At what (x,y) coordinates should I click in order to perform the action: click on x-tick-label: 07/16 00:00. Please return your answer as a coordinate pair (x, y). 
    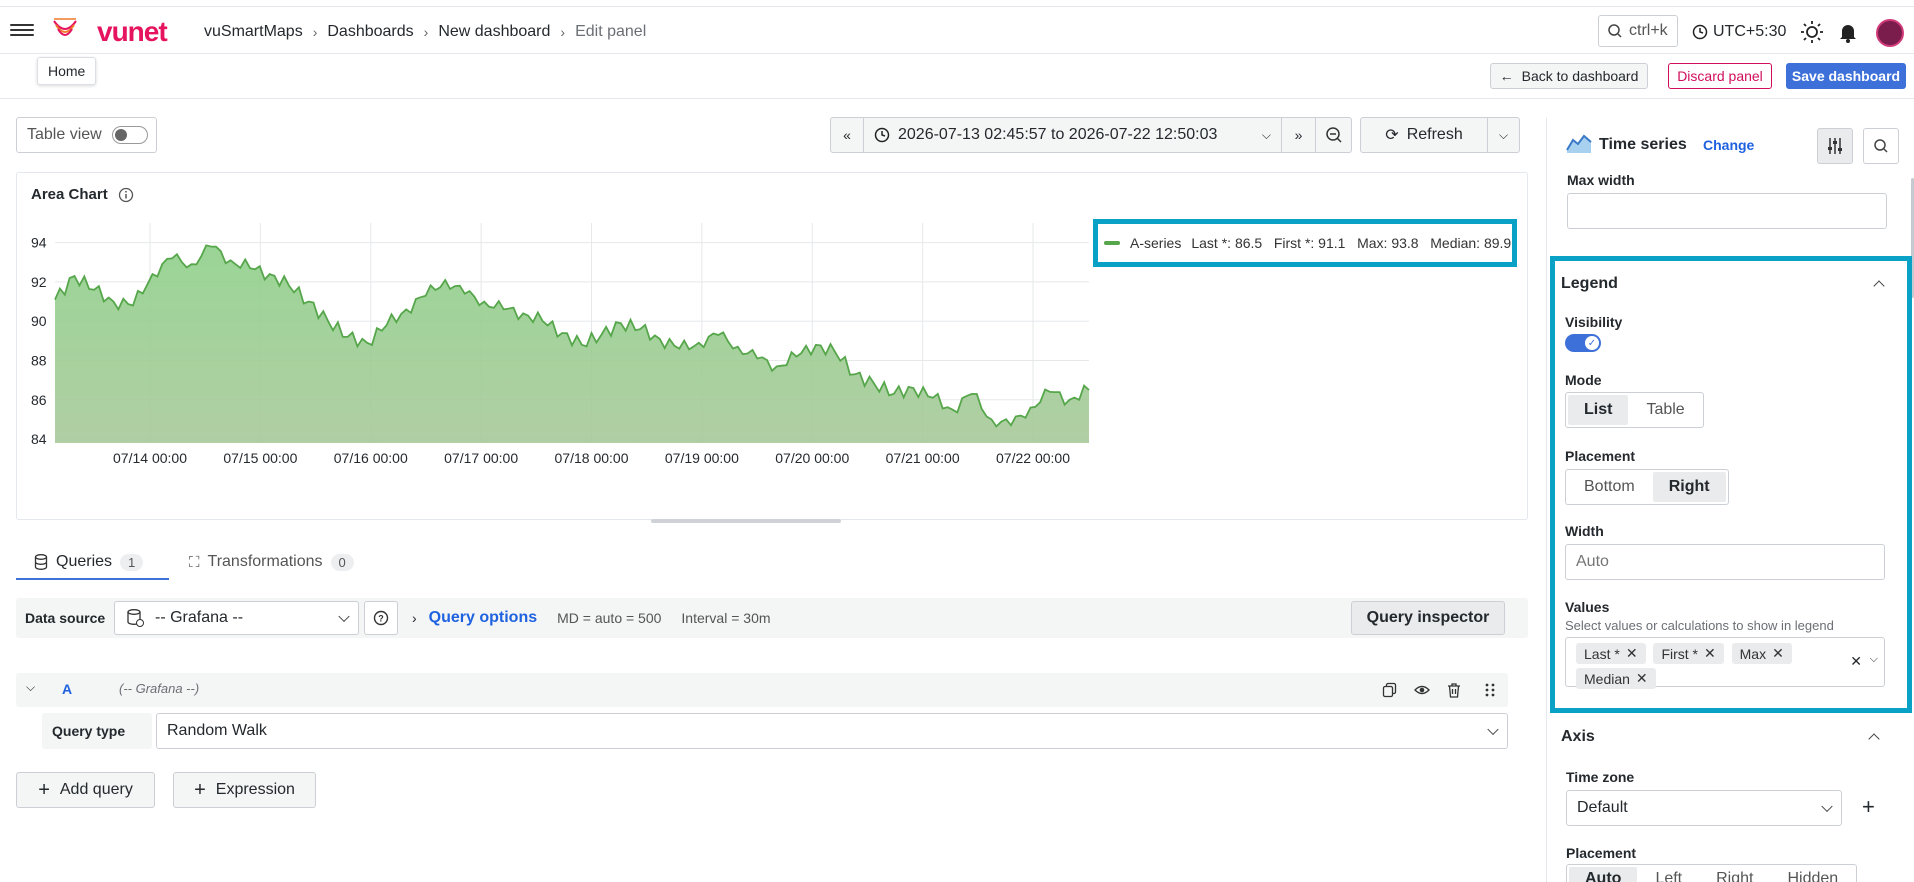
    Looking at the image, I should click on (371, 458).